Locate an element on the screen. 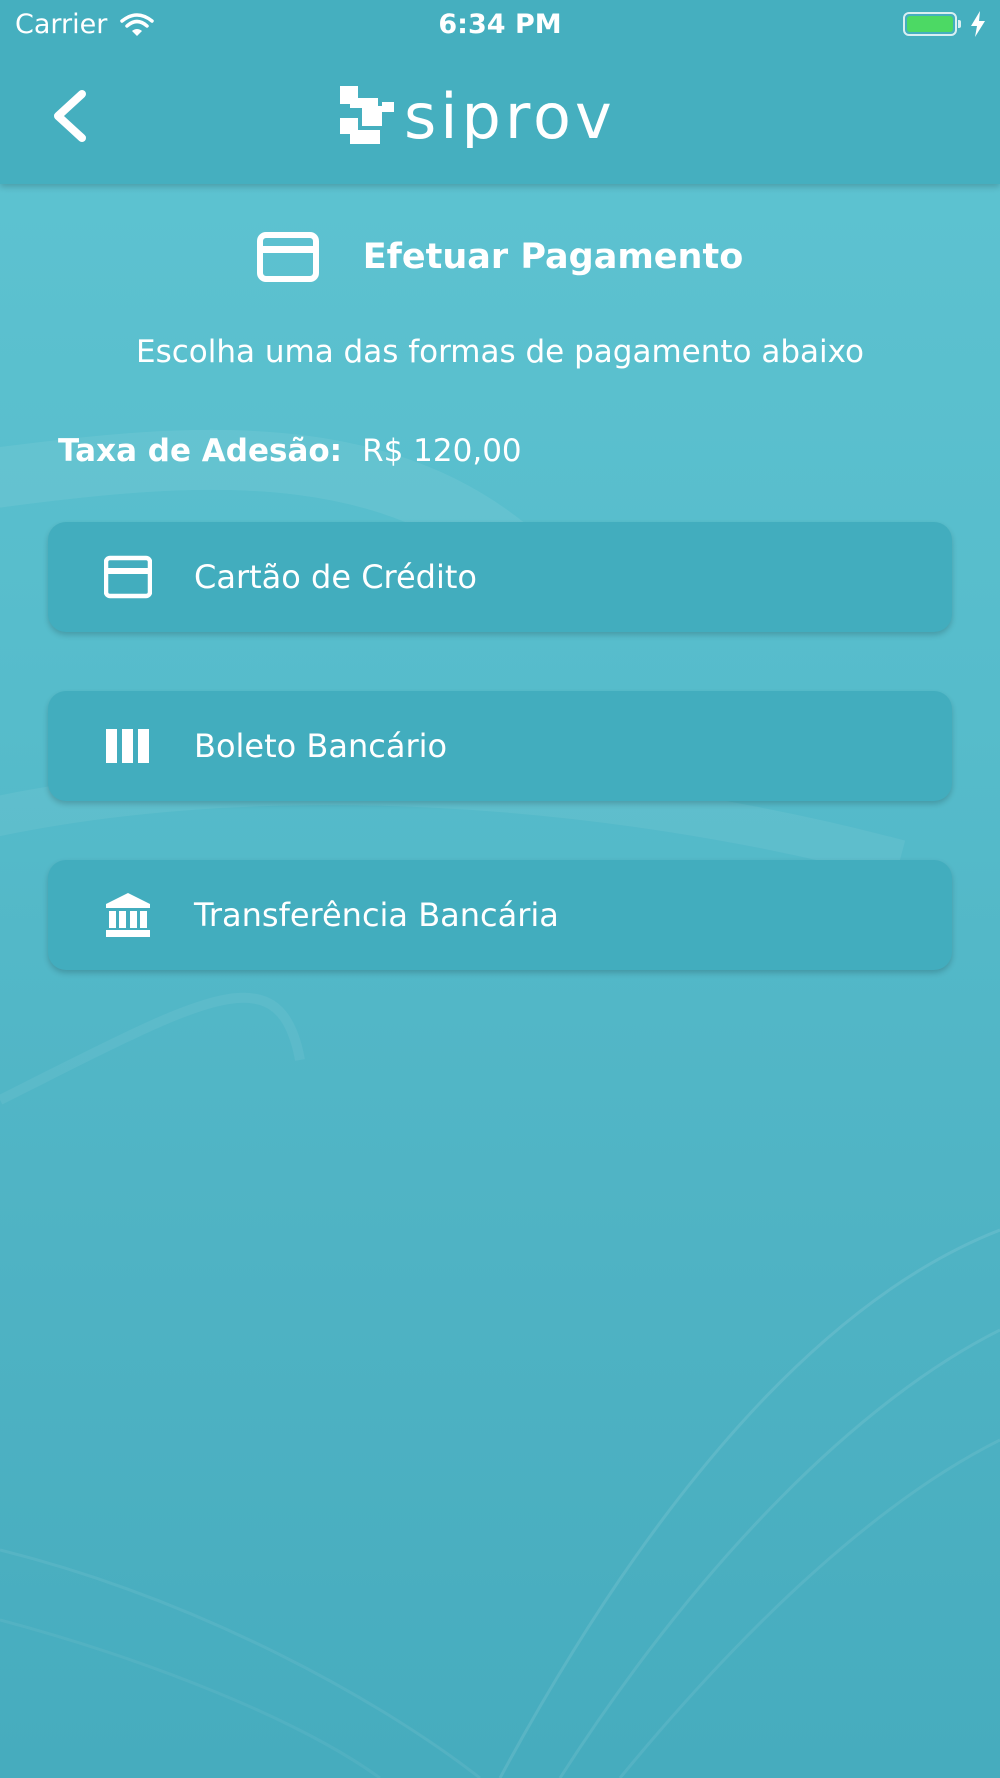 Image resolution: width=1000 pixels, height=1778 pixels. logo-text: siprov is located at coordinates (510, 116).